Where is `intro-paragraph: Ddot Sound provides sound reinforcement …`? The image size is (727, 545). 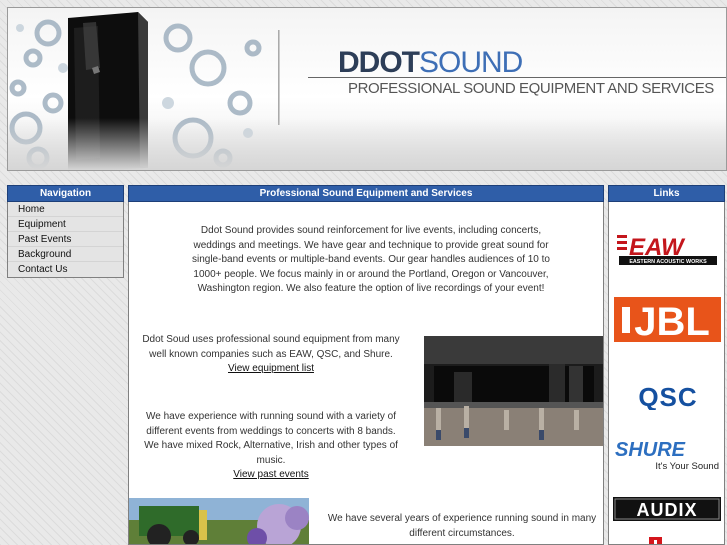 intro-paragraph: Ddot Sound provides sound reinforcement … is located at coordinates (370, 259).